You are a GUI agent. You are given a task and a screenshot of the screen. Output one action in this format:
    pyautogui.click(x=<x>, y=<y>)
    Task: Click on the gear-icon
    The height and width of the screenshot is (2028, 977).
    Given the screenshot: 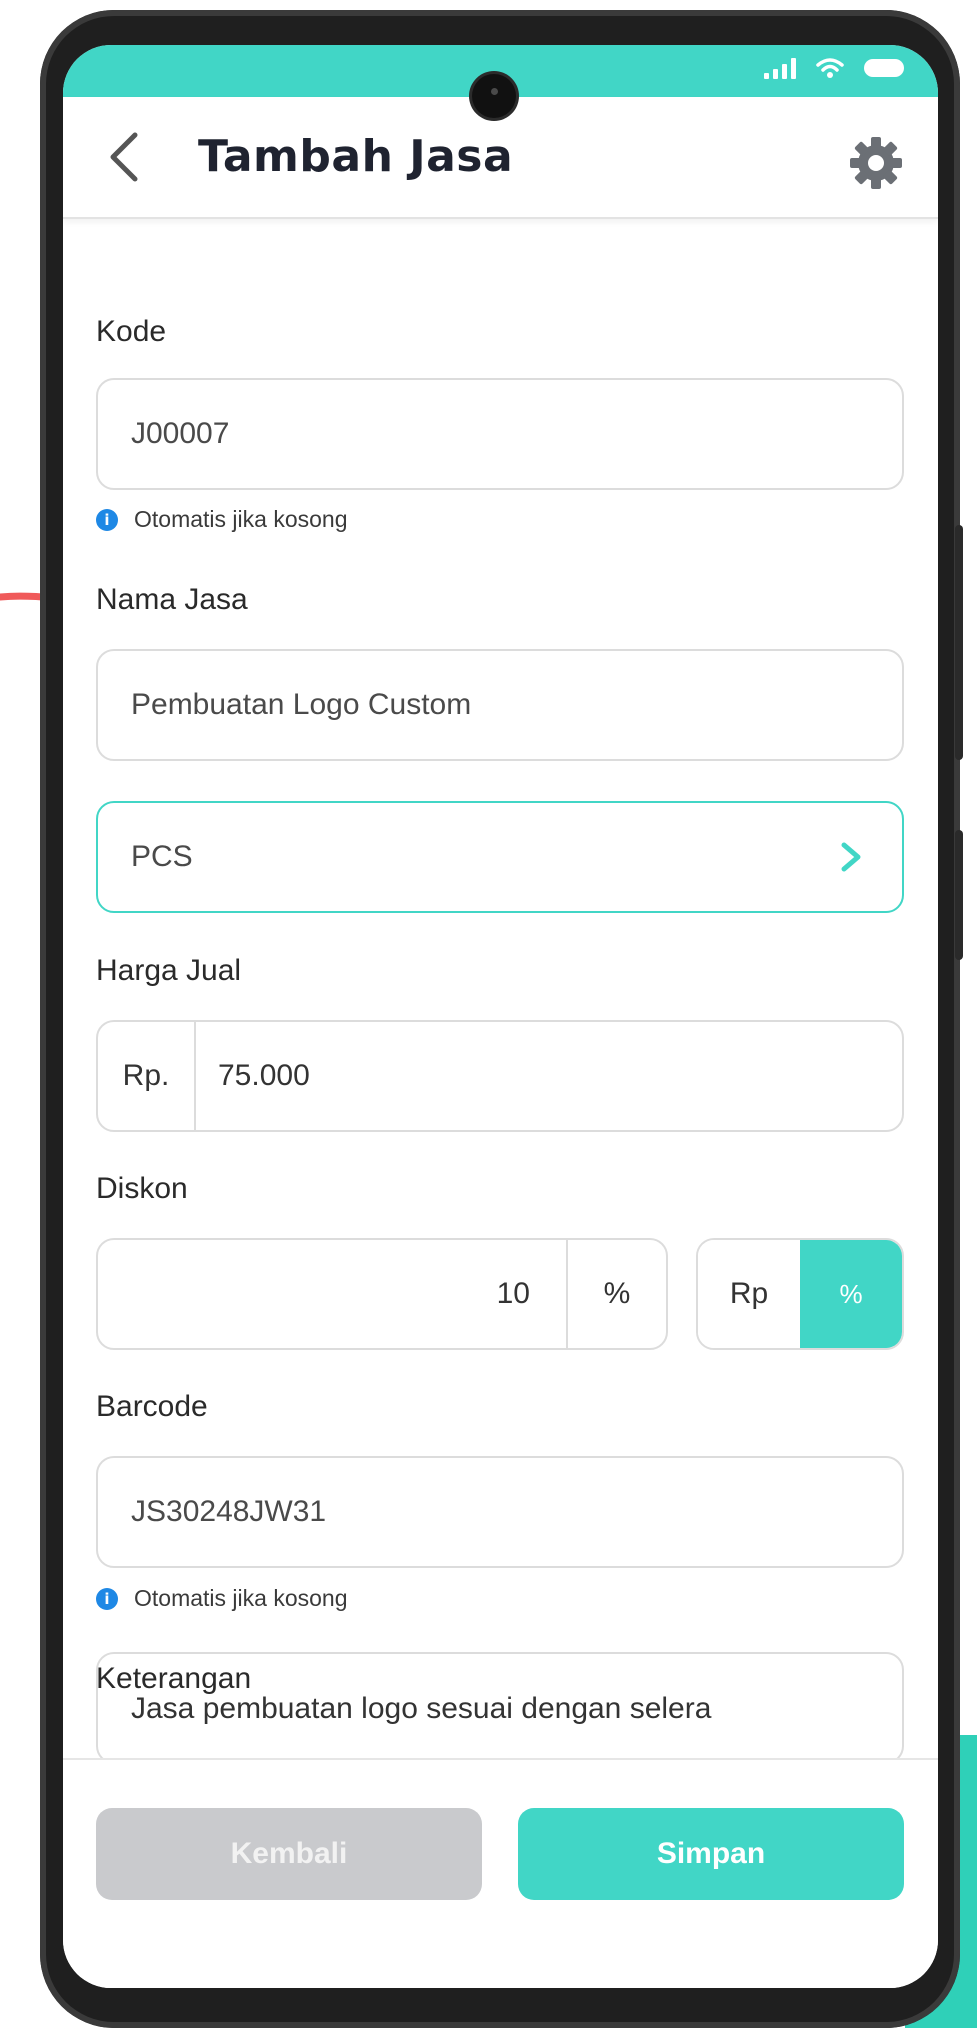 What is the action you would take?
    pyautogui.click(x=876, y=163)
    